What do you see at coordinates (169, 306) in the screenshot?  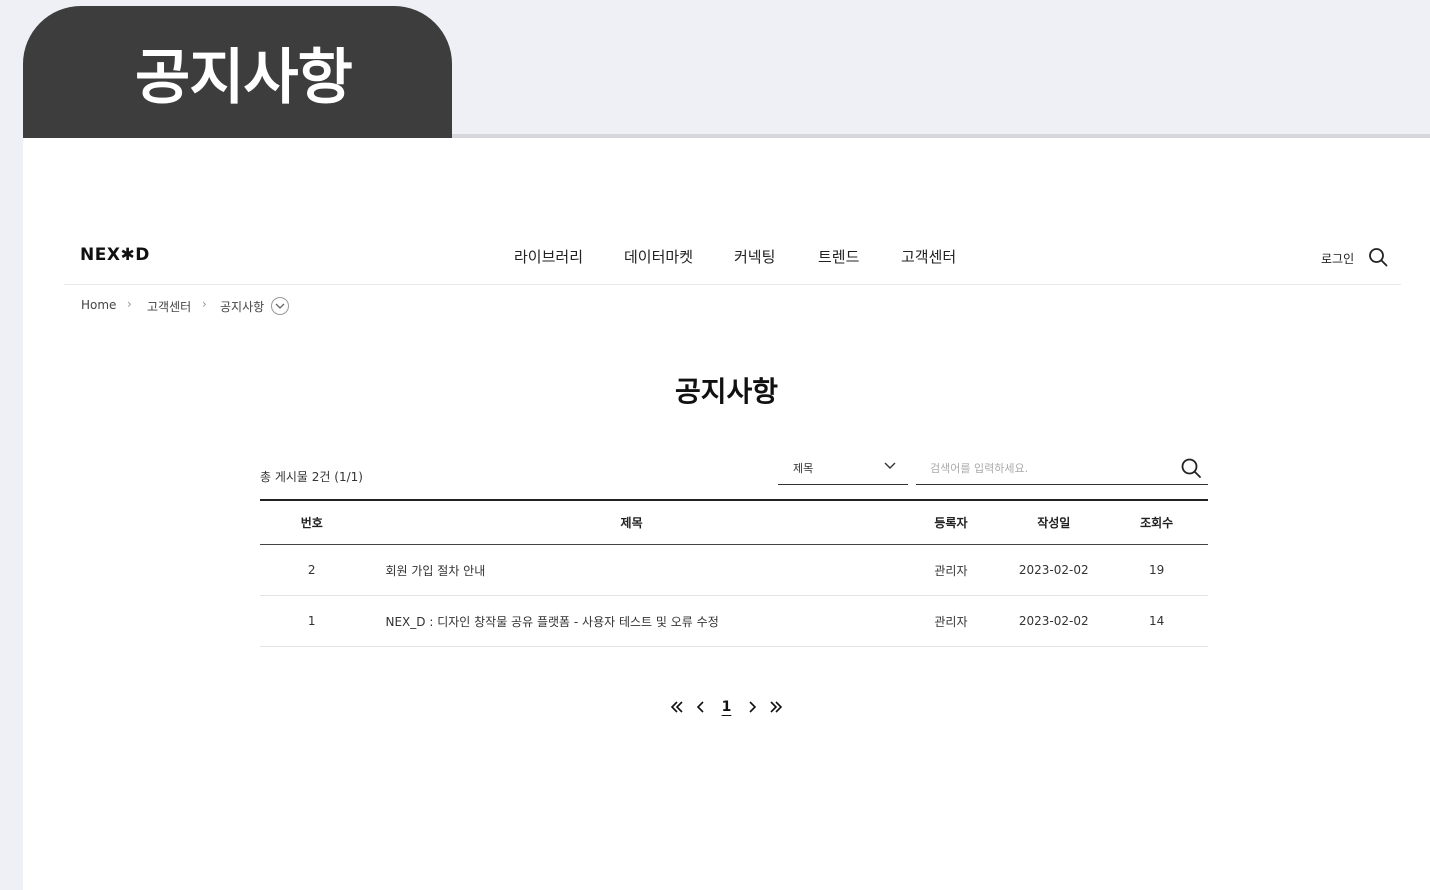 I see `breadcrumb-customer-center: 고객센터` at bounding box center [169, 306].